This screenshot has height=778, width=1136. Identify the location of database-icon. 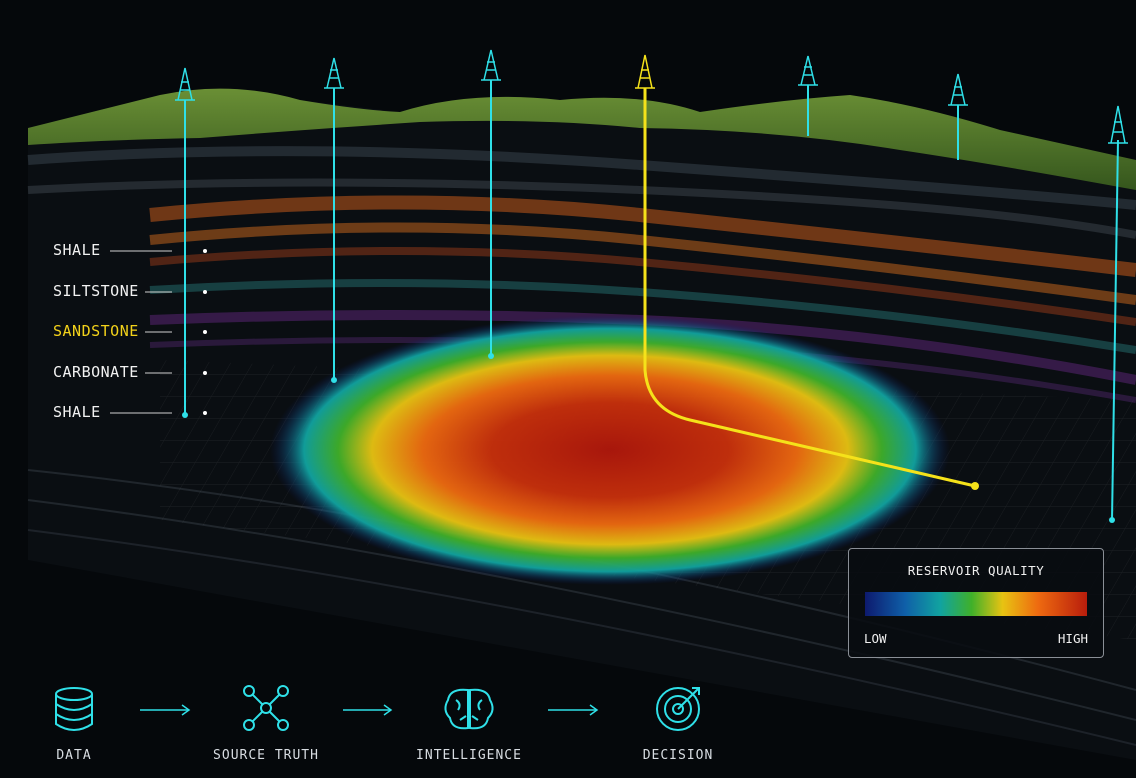
(74, 709).